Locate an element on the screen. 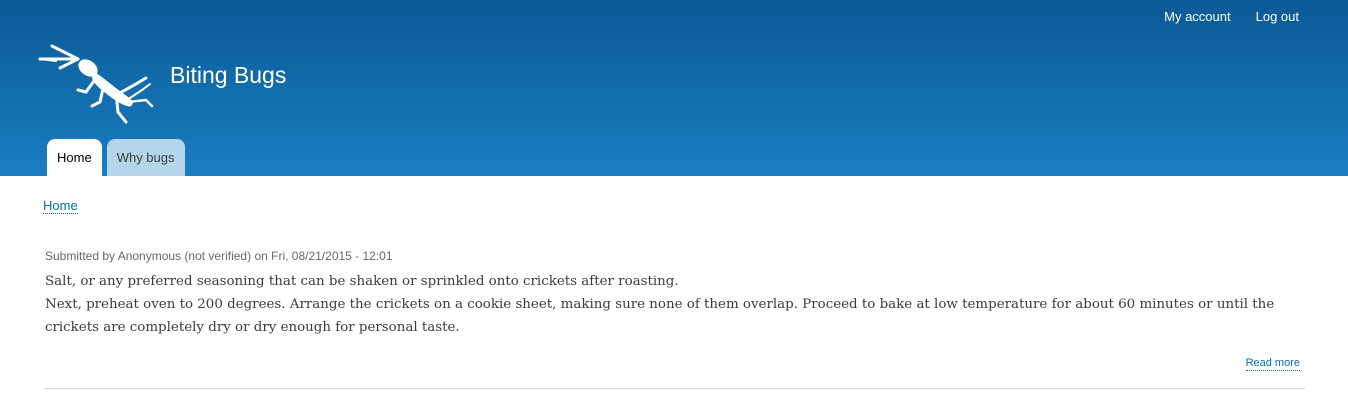 This screenshot has width=1348, height=408. read-more-link: Read more is located at coordinates (1272, 364).